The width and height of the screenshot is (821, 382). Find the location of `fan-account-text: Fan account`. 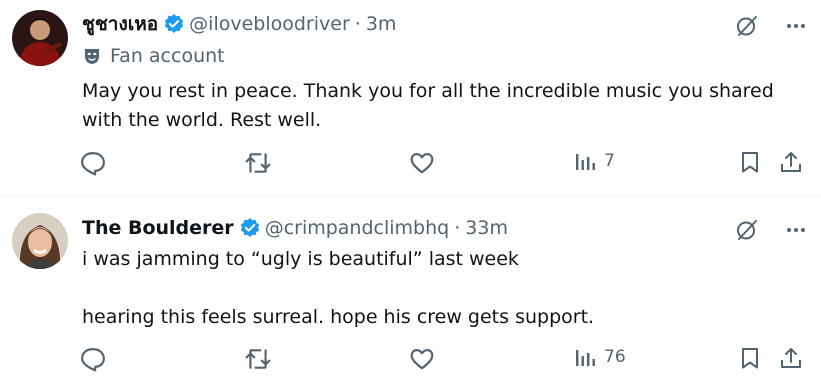

fan-account-text: Fan account is located at coordinates (167, 56).